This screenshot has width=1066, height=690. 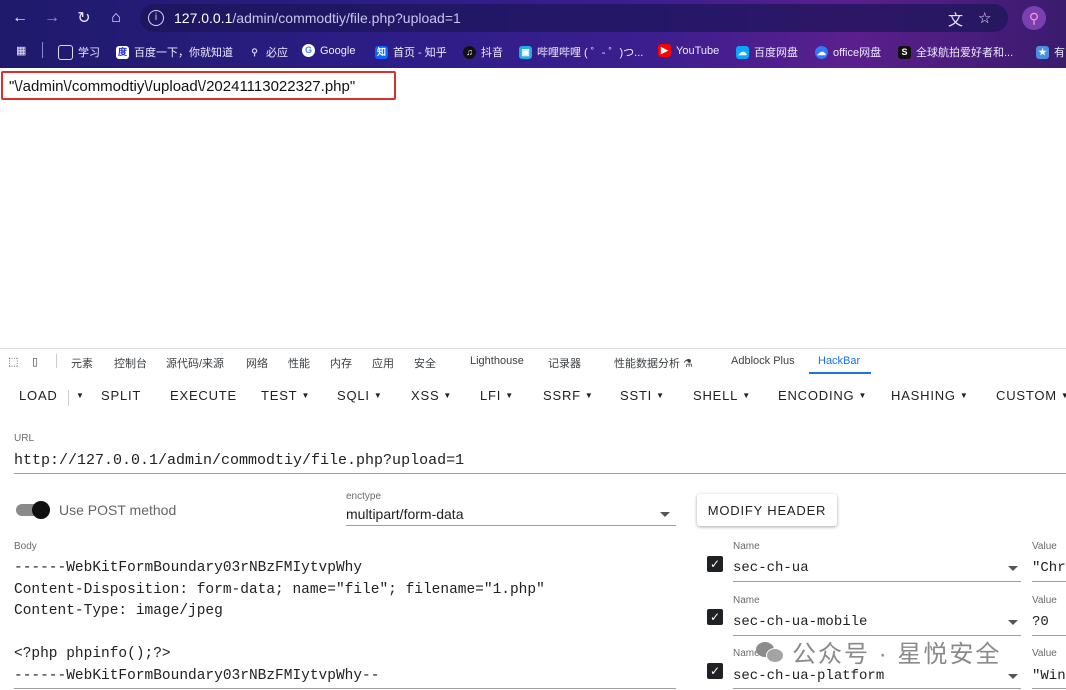 I want to click on xss-menu: XSS ▼, so click(x=431, y=395).